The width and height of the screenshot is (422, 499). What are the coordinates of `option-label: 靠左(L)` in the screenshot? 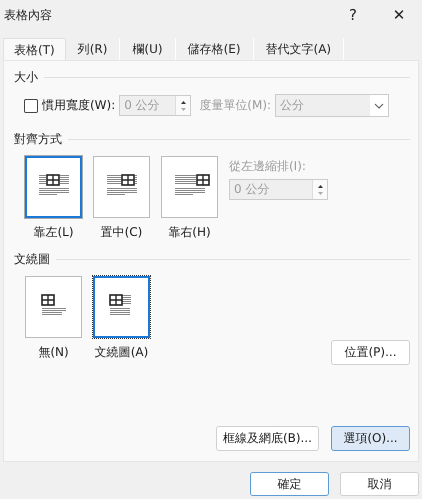 It's located at (53, 232).